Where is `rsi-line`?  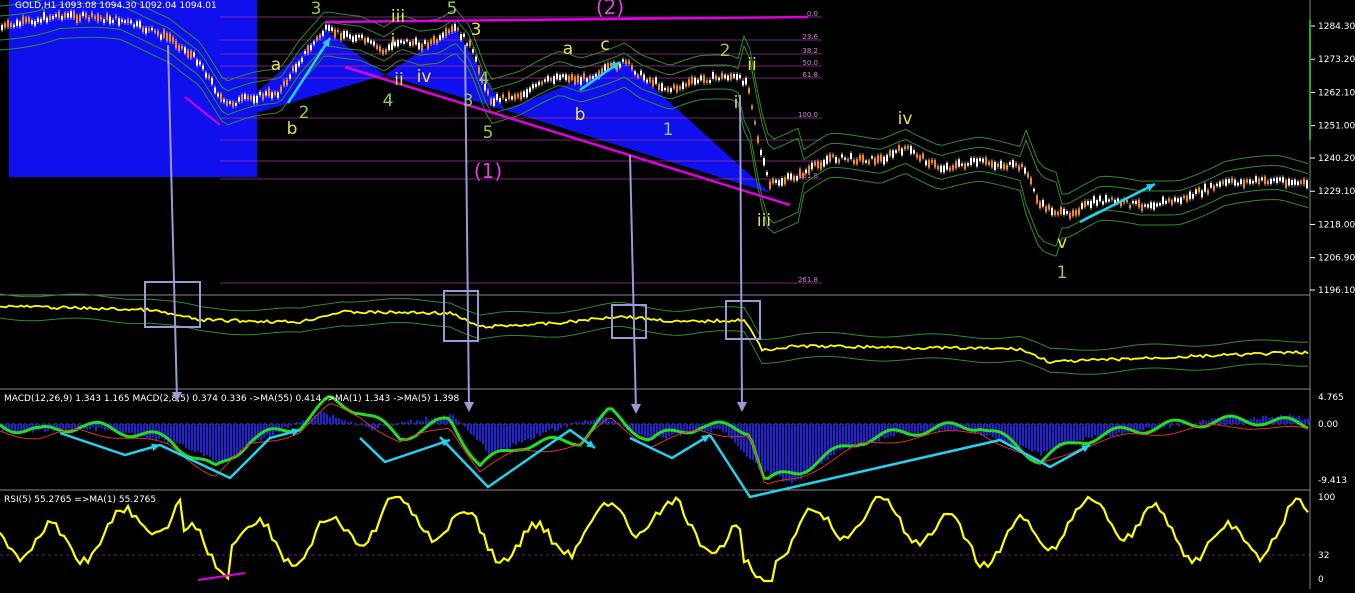
rsi-line is located at coordinates (654, 539).